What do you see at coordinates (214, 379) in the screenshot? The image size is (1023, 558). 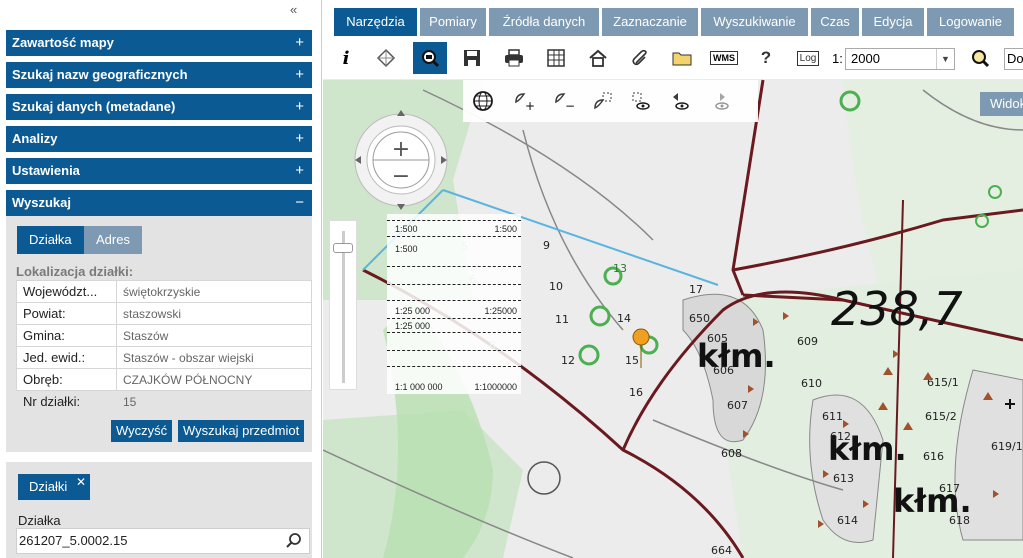 I see `field-value-obreb: CZAJKÓW PÓŁNOCNY` at bounding box center [214, 379].